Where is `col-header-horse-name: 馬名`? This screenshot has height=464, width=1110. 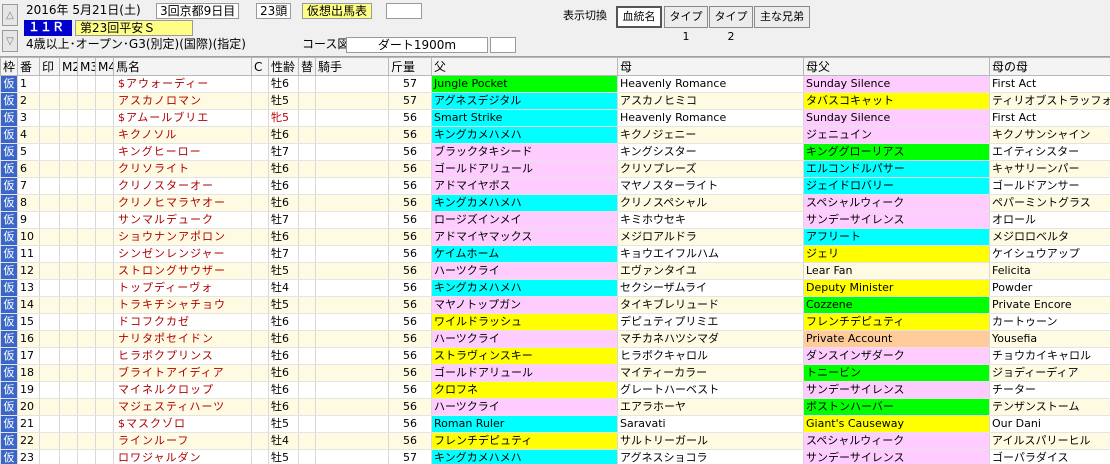
col-header-horse-name: 馬名 is located at coordinates (182, 66).